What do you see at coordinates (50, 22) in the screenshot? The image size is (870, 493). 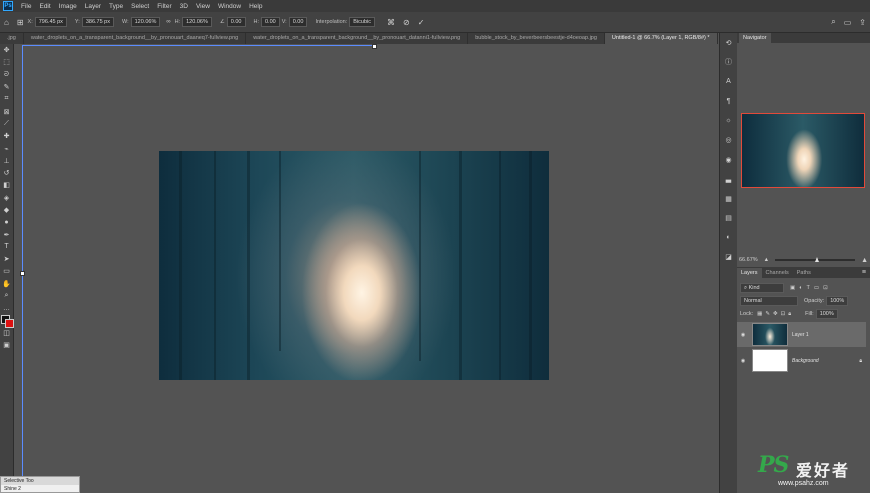 I see `x-input: 796.45 px` at bounding box center [50, 22].